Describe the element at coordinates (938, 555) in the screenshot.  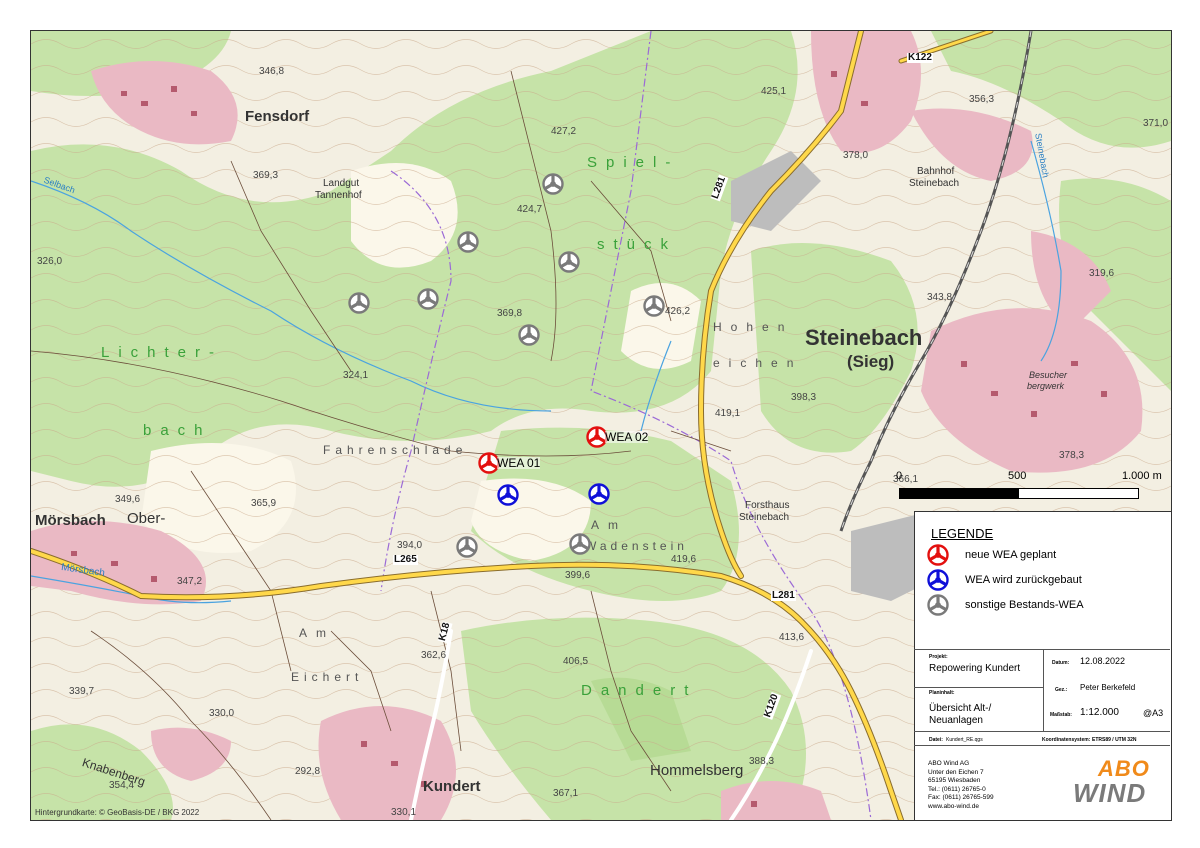
I see `wind-turbine-new-icon` at that location.